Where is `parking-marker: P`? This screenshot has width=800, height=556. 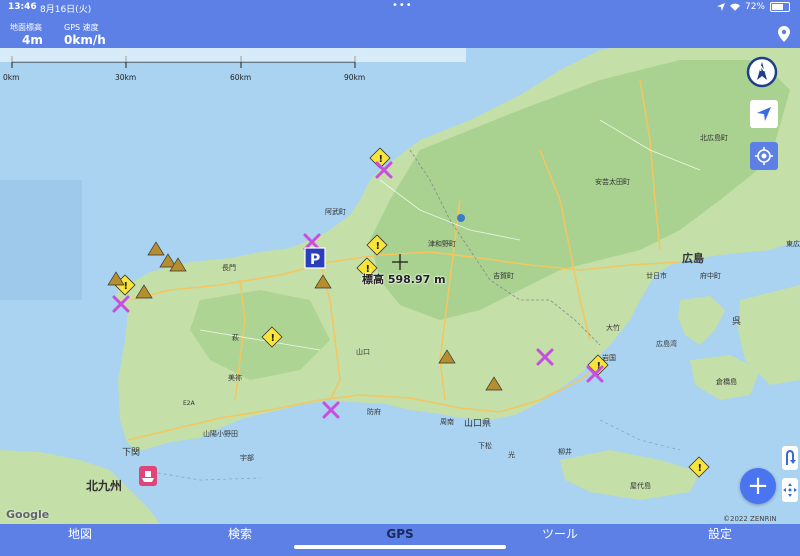
parking-marker: P is located at coordinates (315, 258).